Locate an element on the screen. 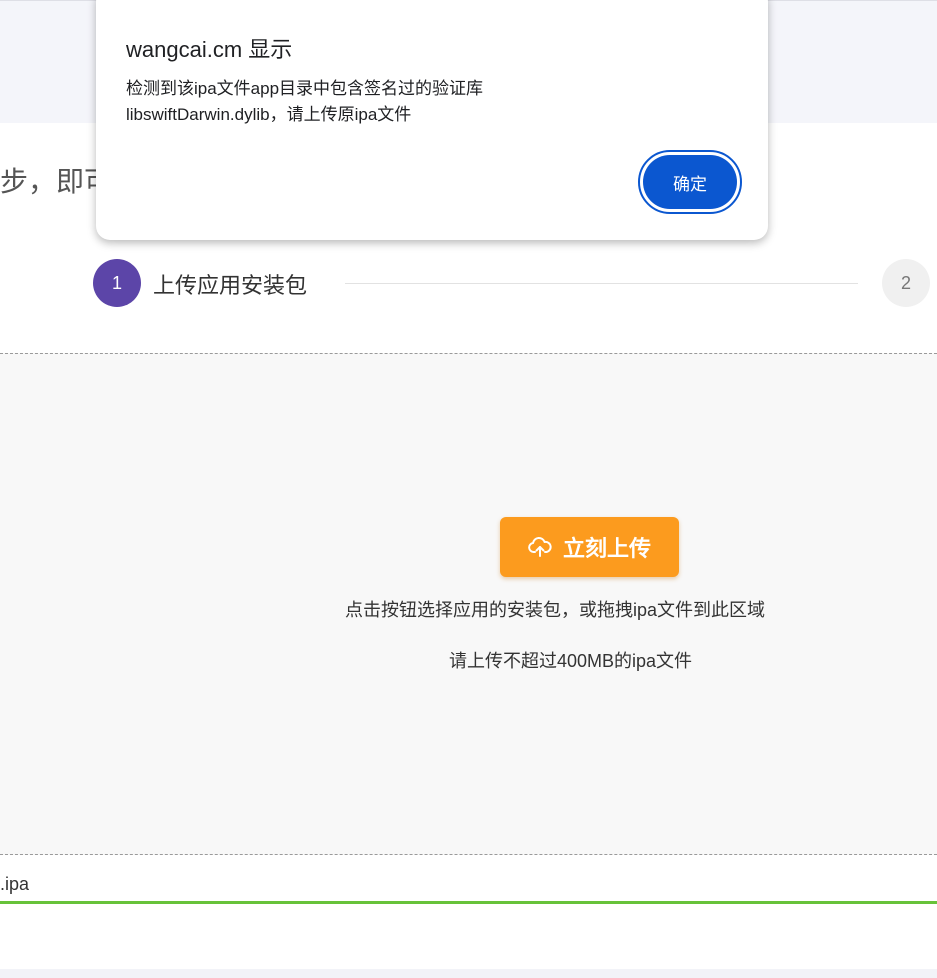 This screenshot has height=978, width=937. dialog-message-line: 检测到该ipa文件app目录中包含签名过的验证库 is located at coordinates (305, 88).